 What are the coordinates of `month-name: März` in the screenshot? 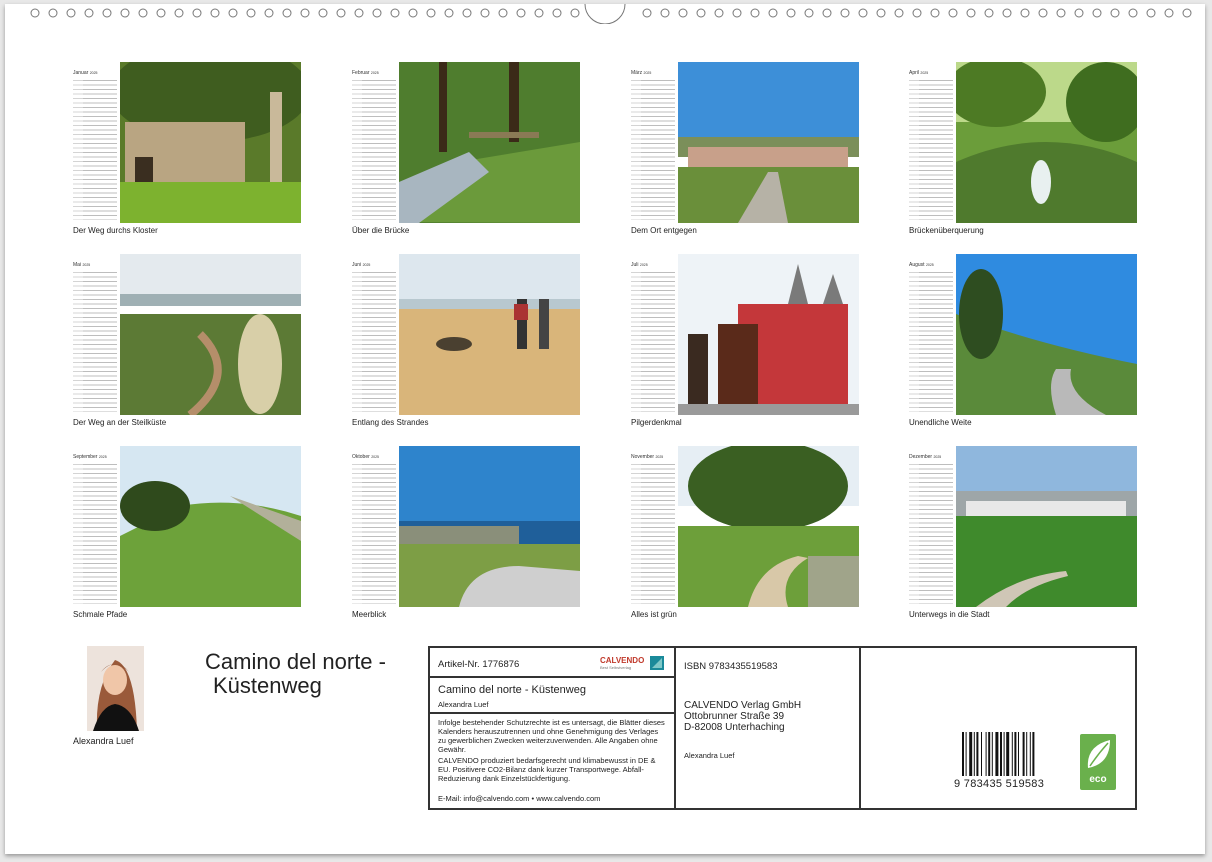 It's located at (637, 73).